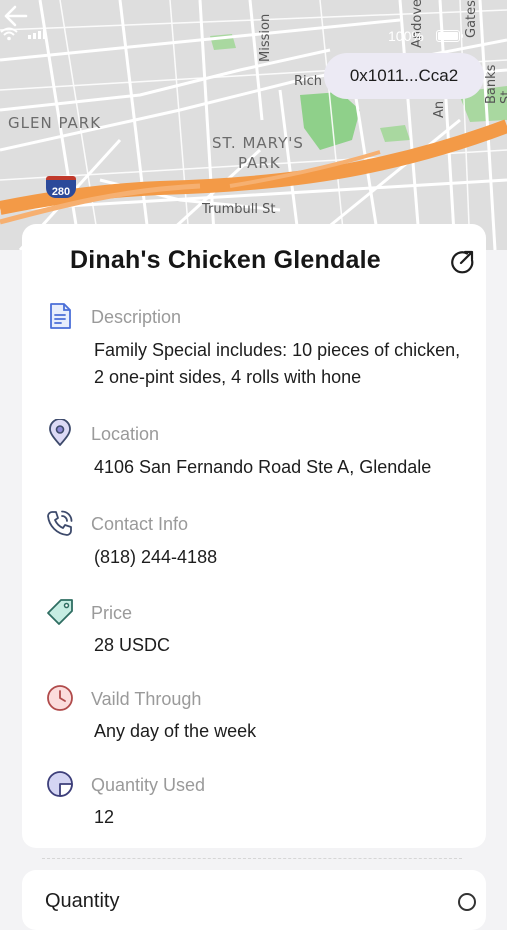 The height and width of the screenshot is (930, 507). What do you see at coordinates (239, 209) in the screenshot?
I see `map-label-trumbull: Trumbull St` at bounding box center [239, 209].